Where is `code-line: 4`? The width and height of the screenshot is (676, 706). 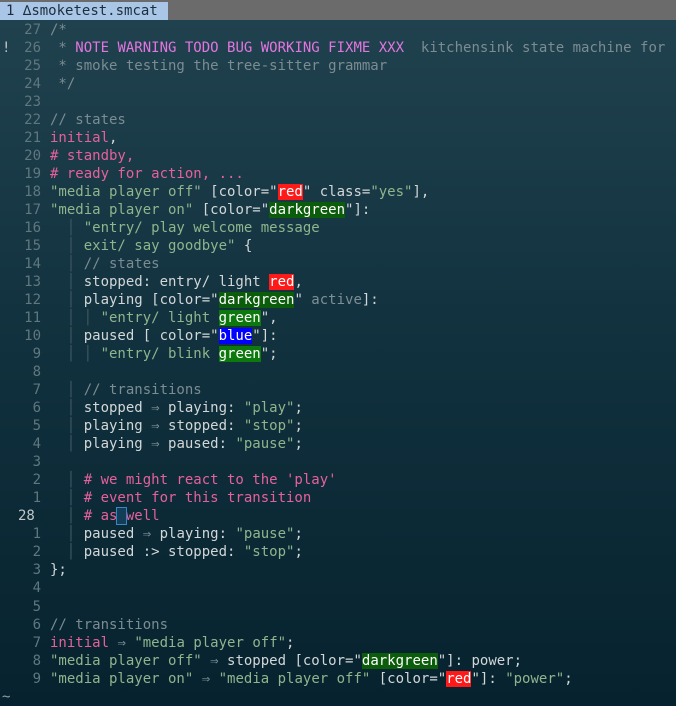 code-line: 4 is located at coordinates (338, 588).